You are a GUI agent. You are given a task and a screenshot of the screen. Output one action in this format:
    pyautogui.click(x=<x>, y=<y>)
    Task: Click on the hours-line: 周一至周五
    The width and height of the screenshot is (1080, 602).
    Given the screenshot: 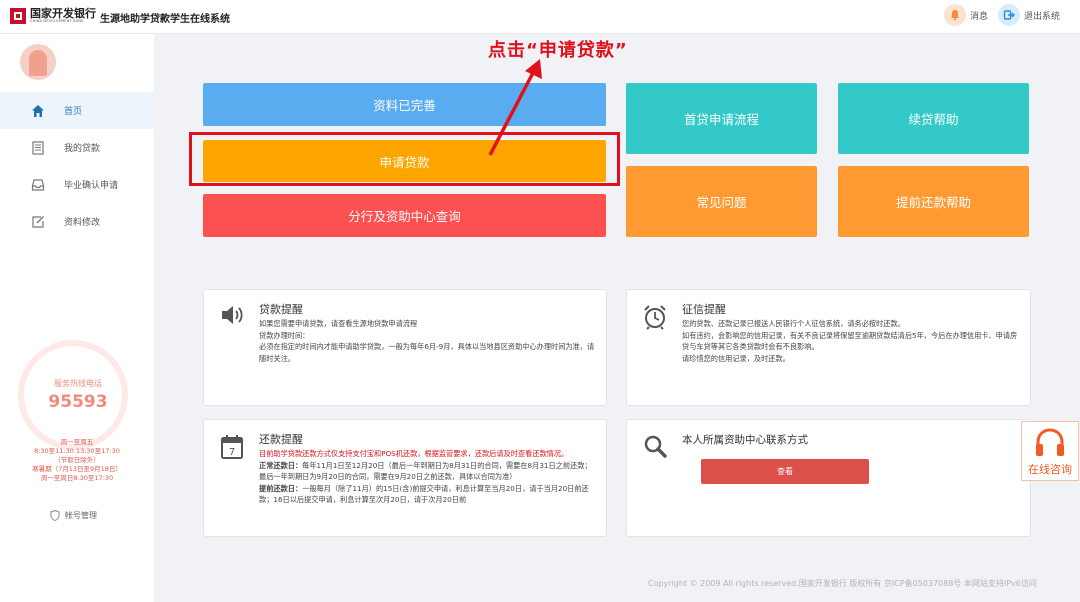 What is the action you would take?
    pyautogui.click(x=77, y=442)
    